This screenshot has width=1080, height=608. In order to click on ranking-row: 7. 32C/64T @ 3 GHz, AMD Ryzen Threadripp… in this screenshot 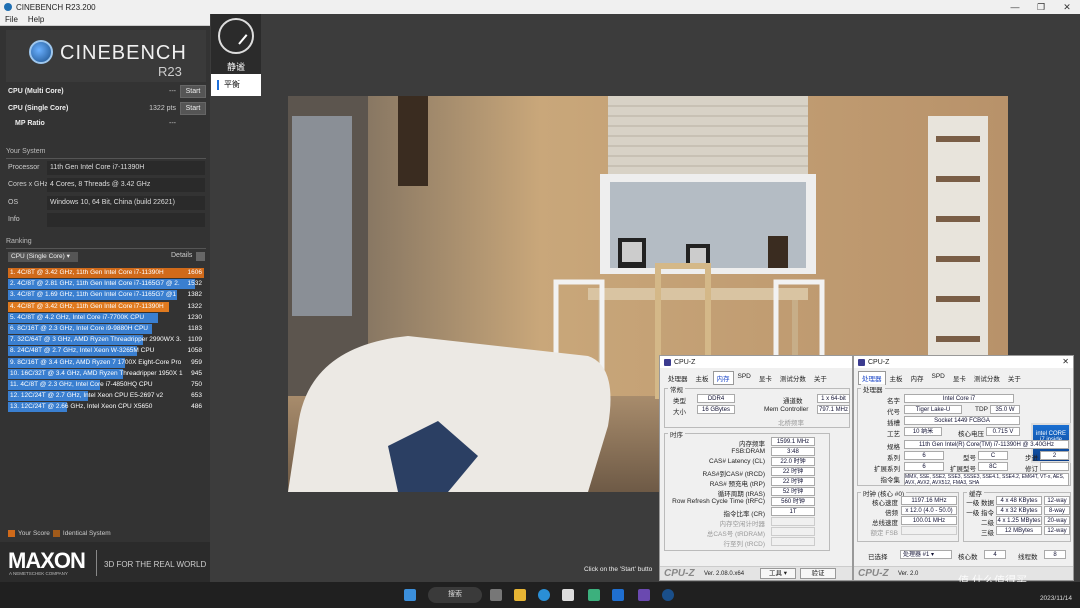, I will do `click(106, 340)`.